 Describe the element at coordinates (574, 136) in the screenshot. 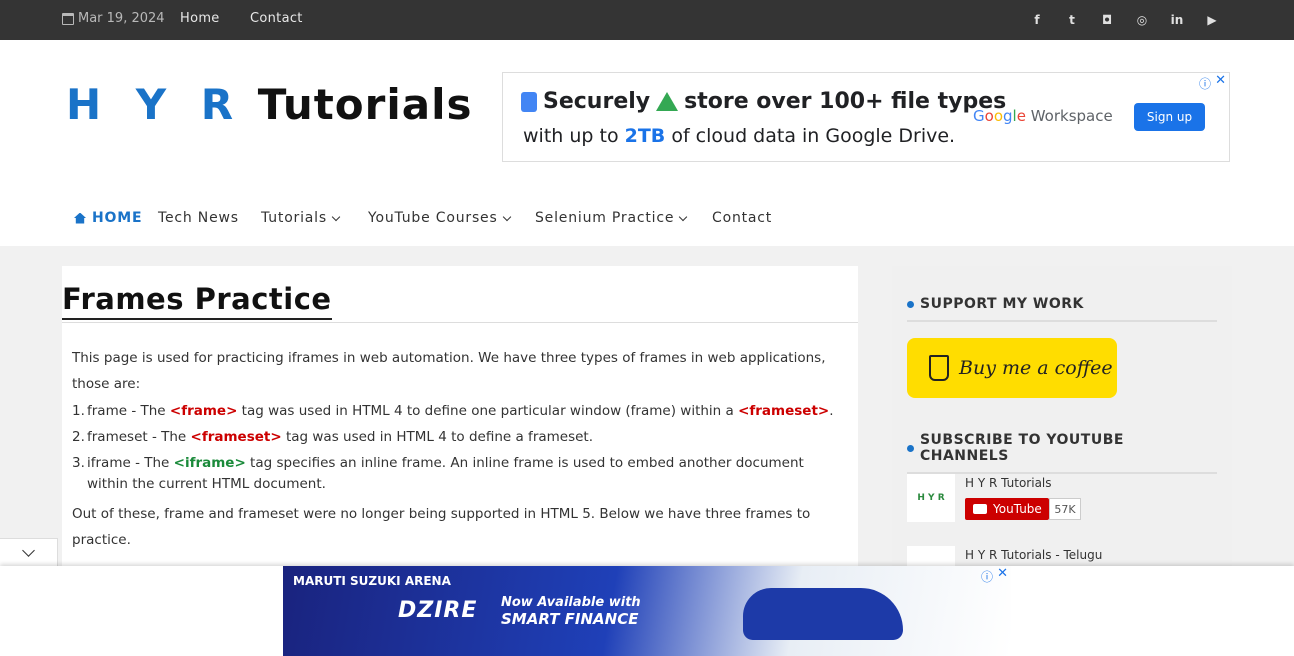

I see `ad-subline-a: with up to` at that location.